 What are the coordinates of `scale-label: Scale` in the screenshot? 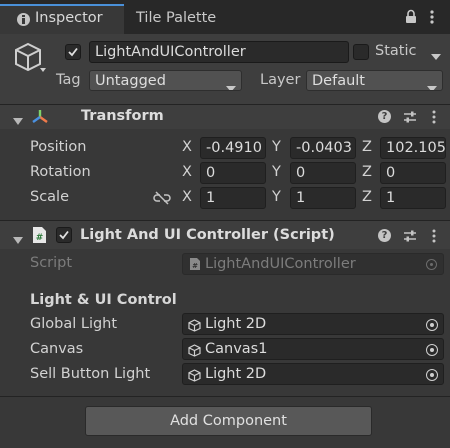 It's located at (50, 197).